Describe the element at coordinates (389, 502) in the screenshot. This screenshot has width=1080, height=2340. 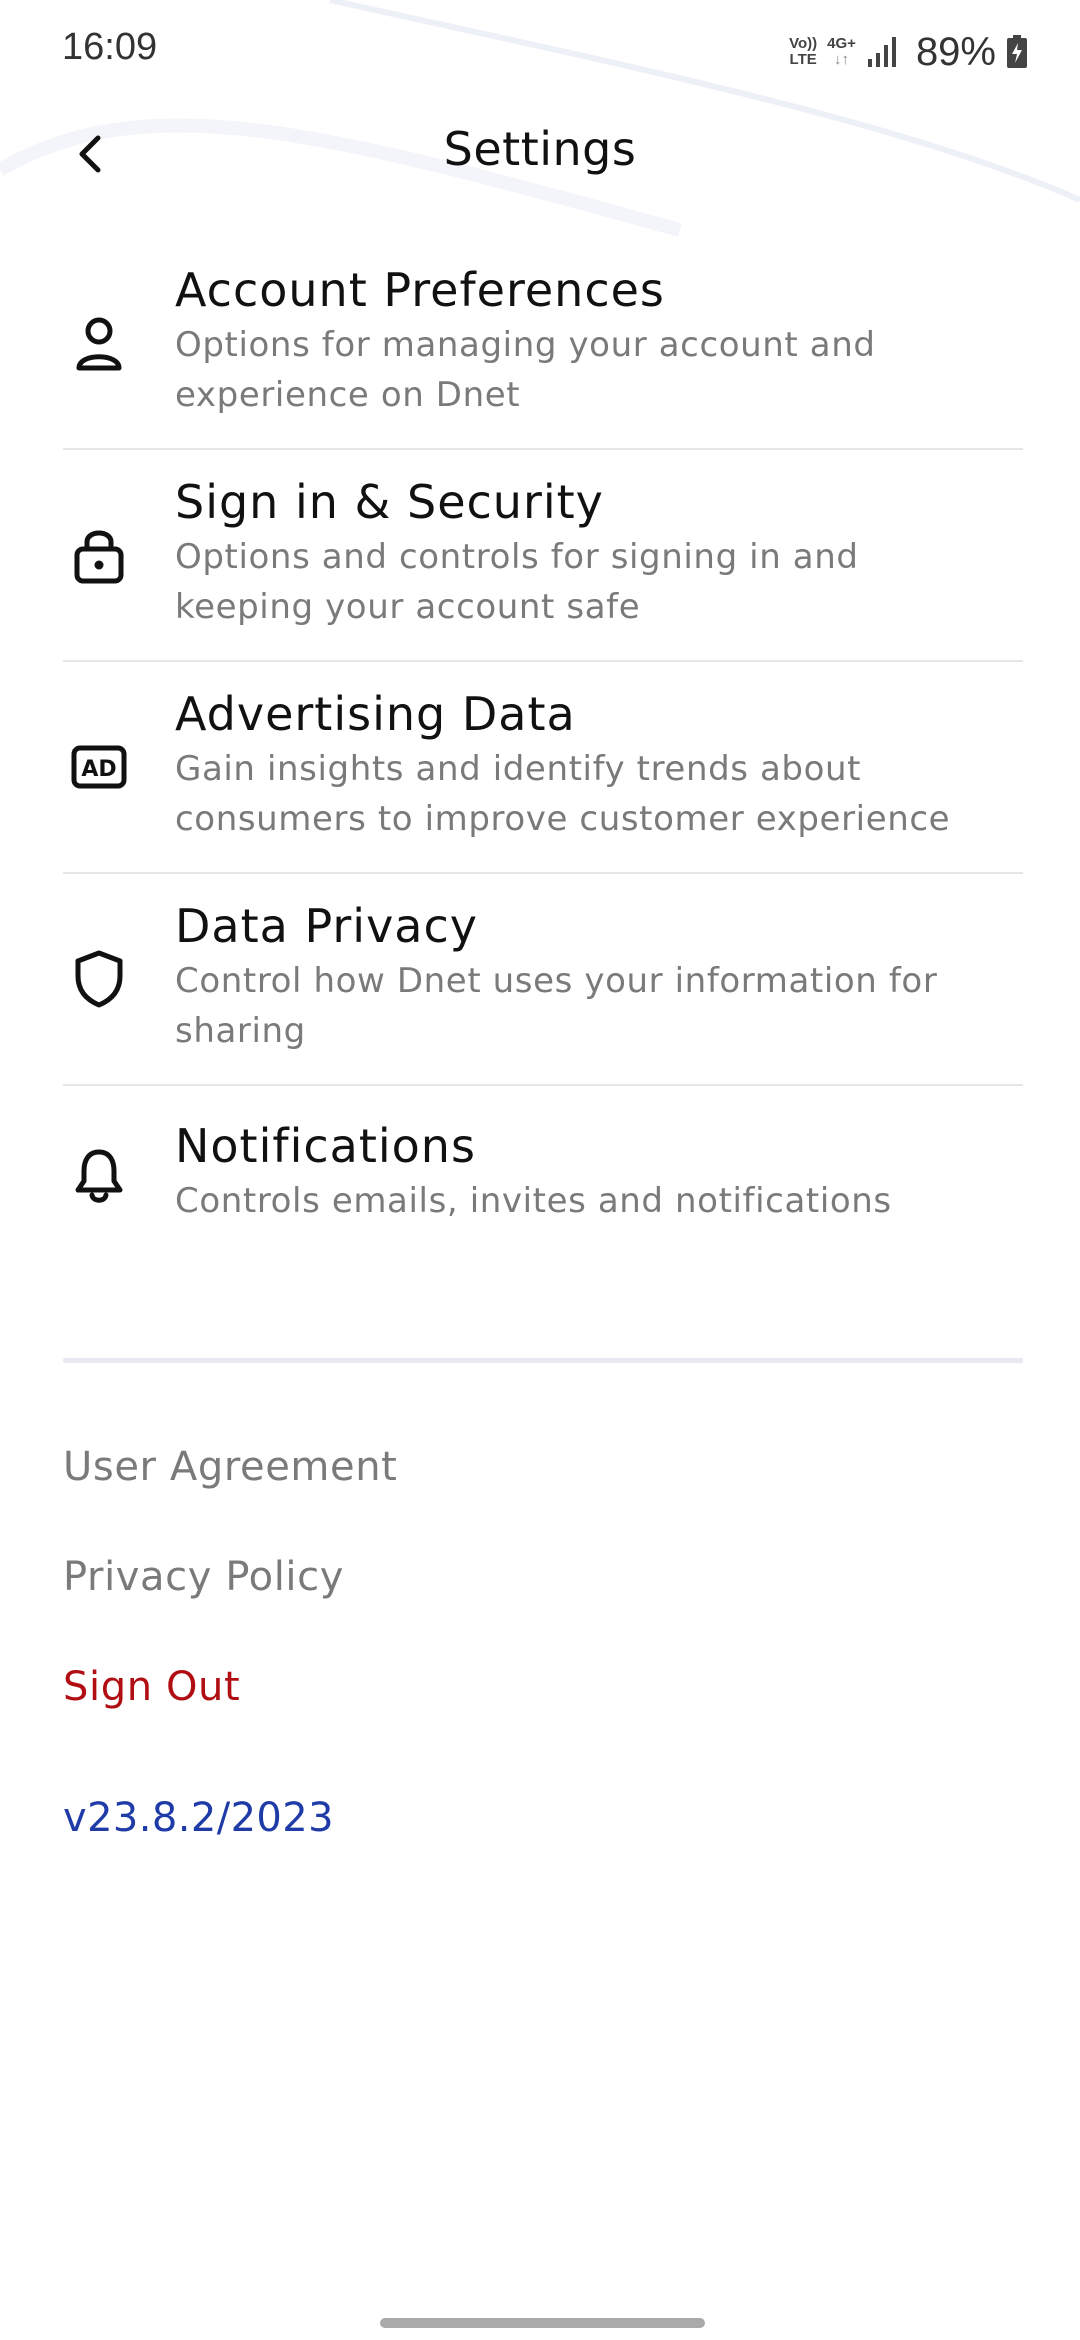
I see `settings-item-title: Sign in & Security` at that location.